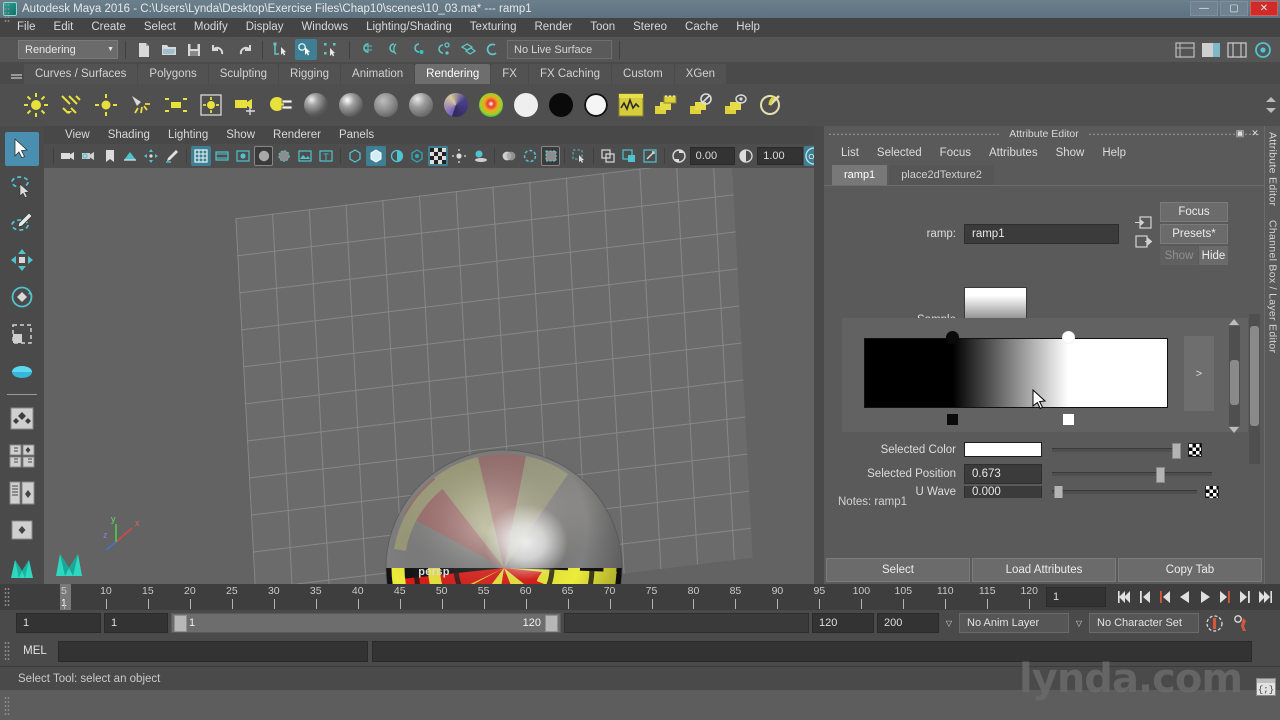  I want to click on four-view-layout-button, so click(22, 456).